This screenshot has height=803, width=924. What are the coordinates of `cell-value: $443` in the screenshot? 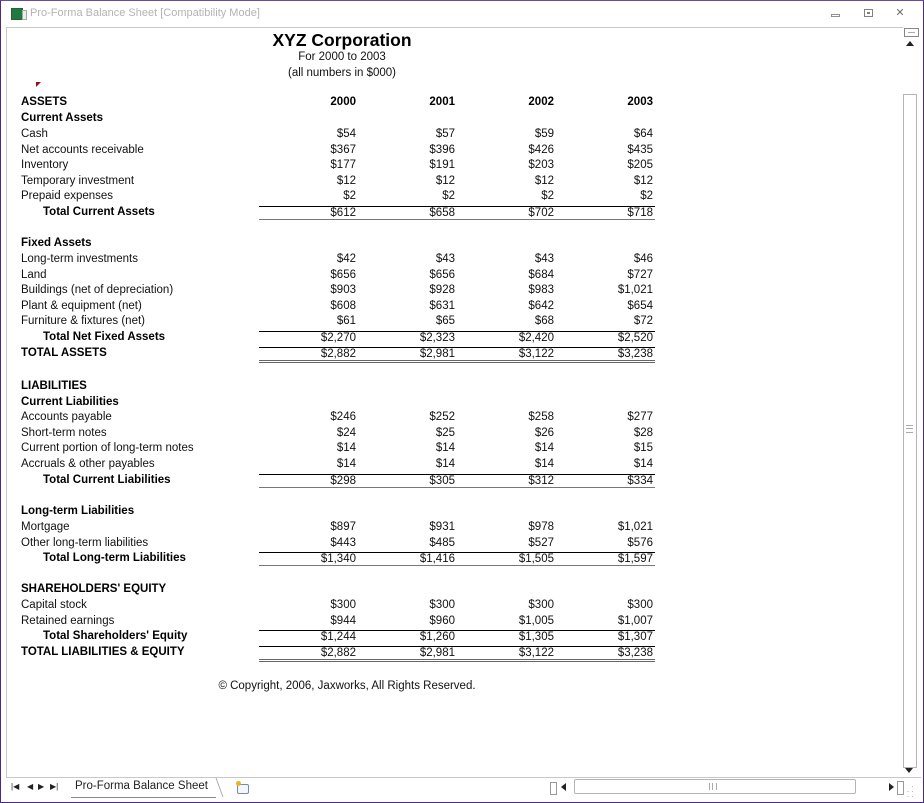 It's located at (308, 543).